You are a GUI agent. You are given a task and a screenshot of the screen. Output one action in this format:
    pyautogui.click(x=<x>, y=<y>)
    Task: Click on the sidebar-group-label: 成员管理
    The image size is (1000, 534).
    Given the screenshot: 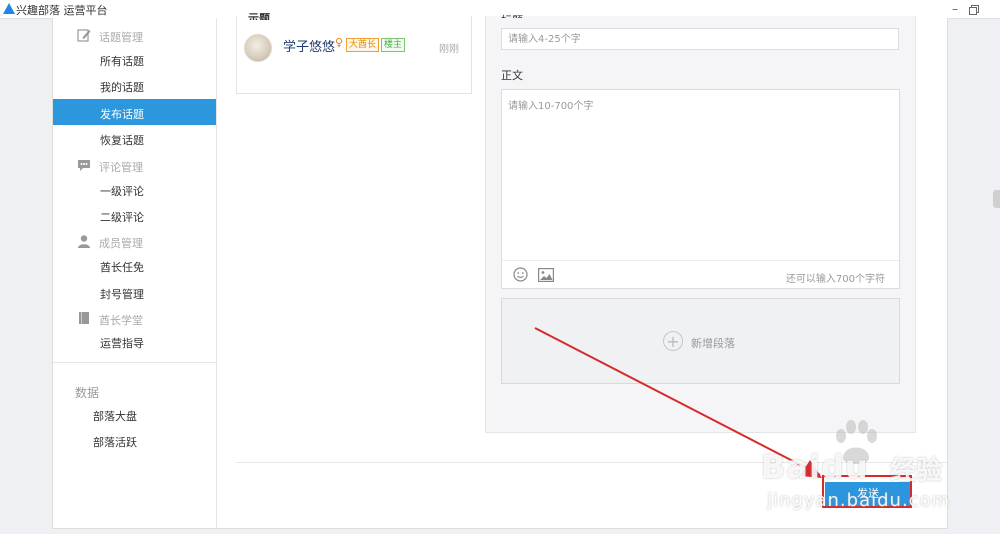 What is the action you would take?
    pyautogui.click(x=121, y=243)
    